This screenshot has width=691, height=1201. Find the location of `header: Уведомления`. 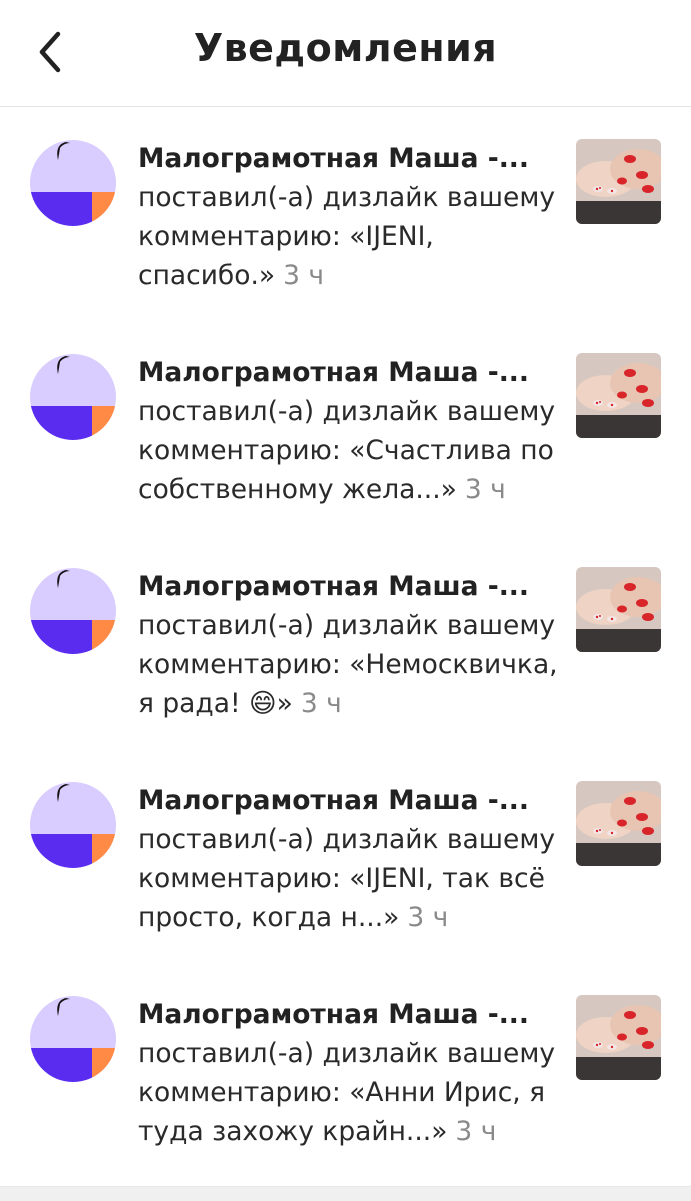

header: Уведомления is located at coordinates (345, 53).